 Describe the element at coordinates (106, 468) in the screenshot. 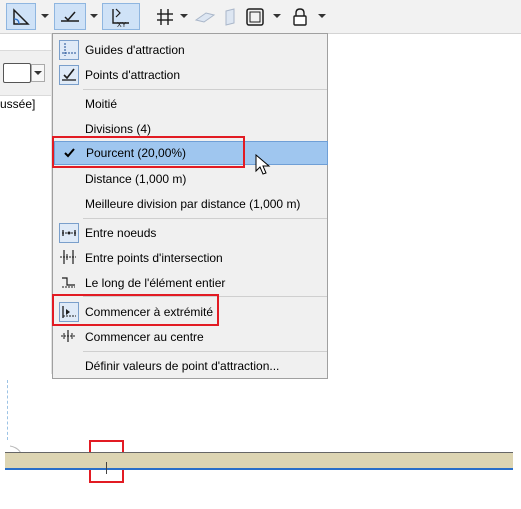

I see `snap-point-marker` at that location.